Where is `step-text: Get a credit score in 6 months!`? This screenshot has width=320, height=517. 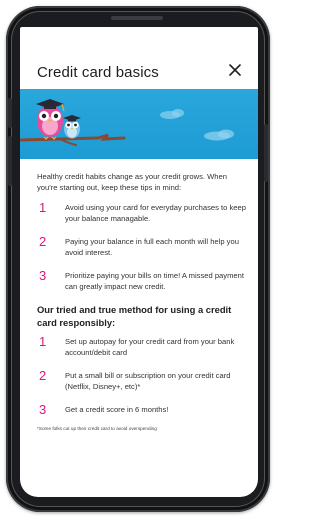 step-text: Get a credit score in 6 months! is located at coordinates (117, 409).